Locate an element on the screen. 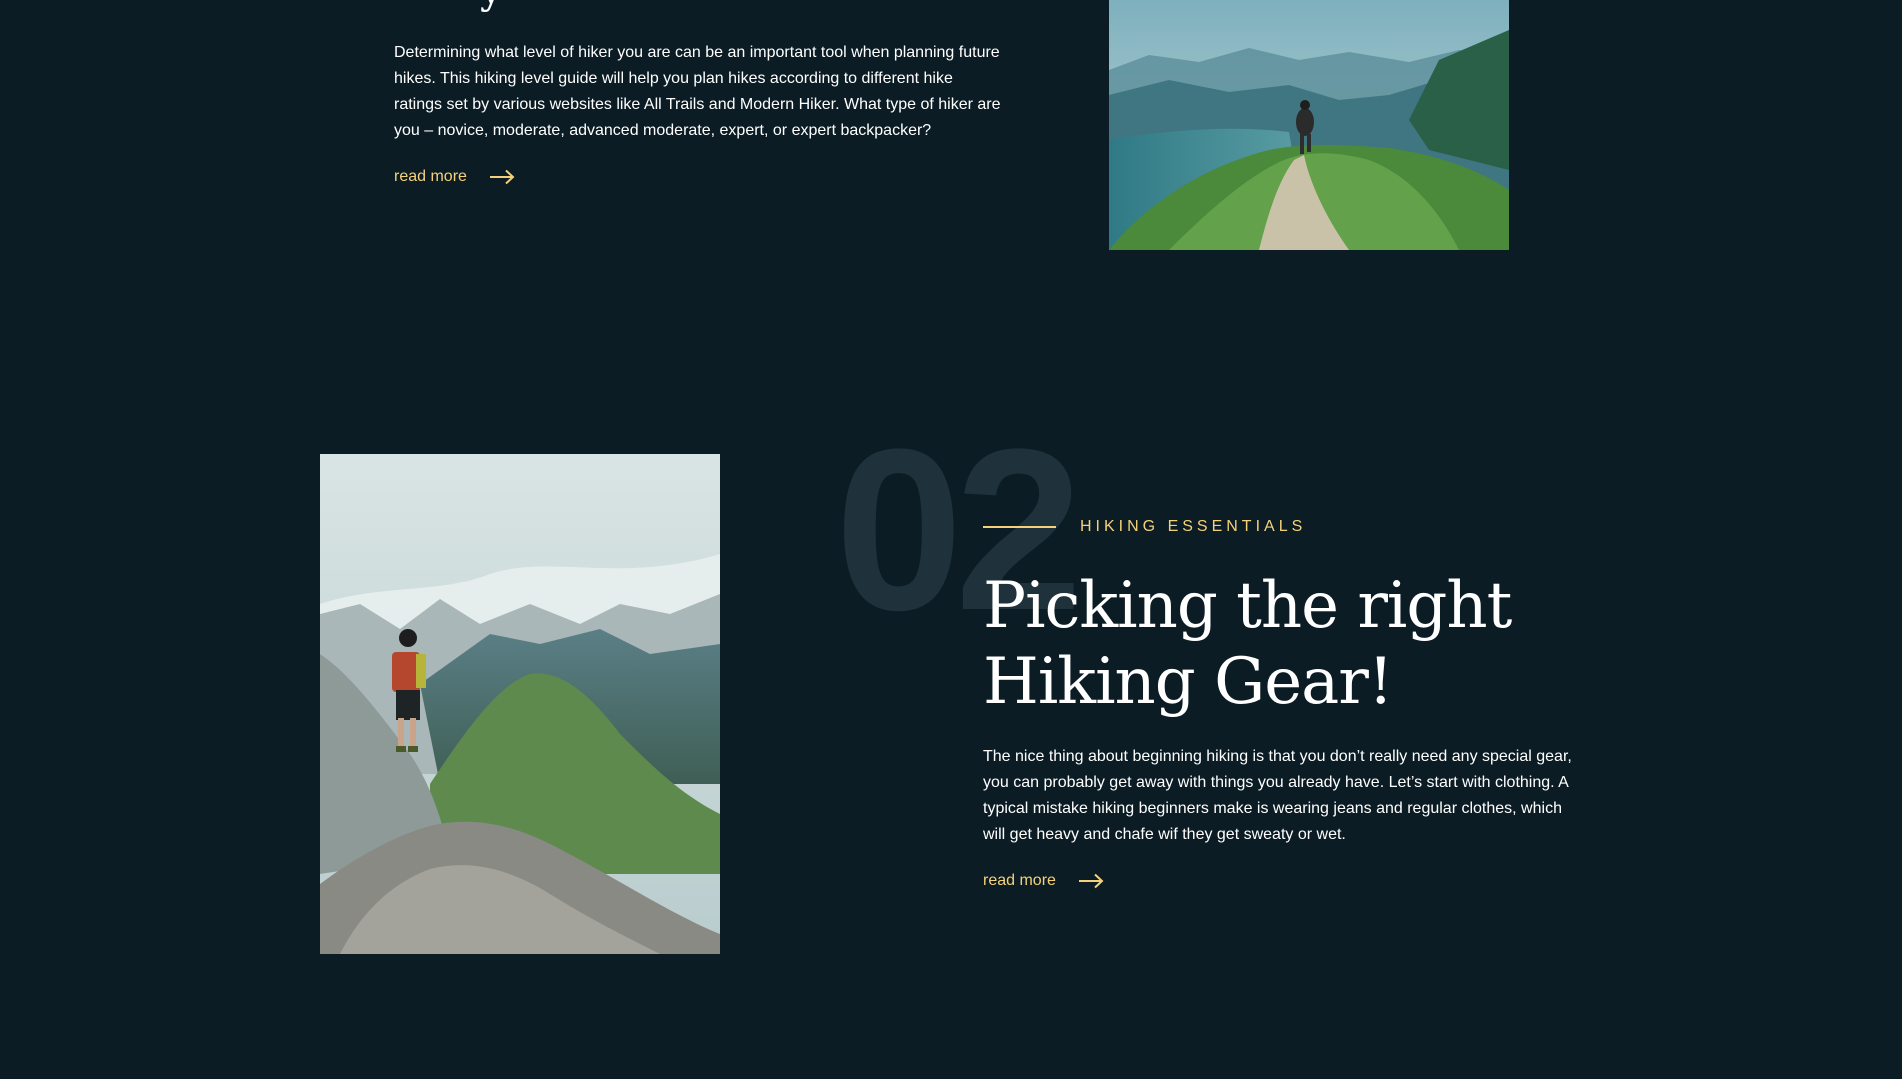 Image resolution: width=1902 pixels, height=1079 pixels. section2-read-more-link: read more is located at coordinates (1043, 881).